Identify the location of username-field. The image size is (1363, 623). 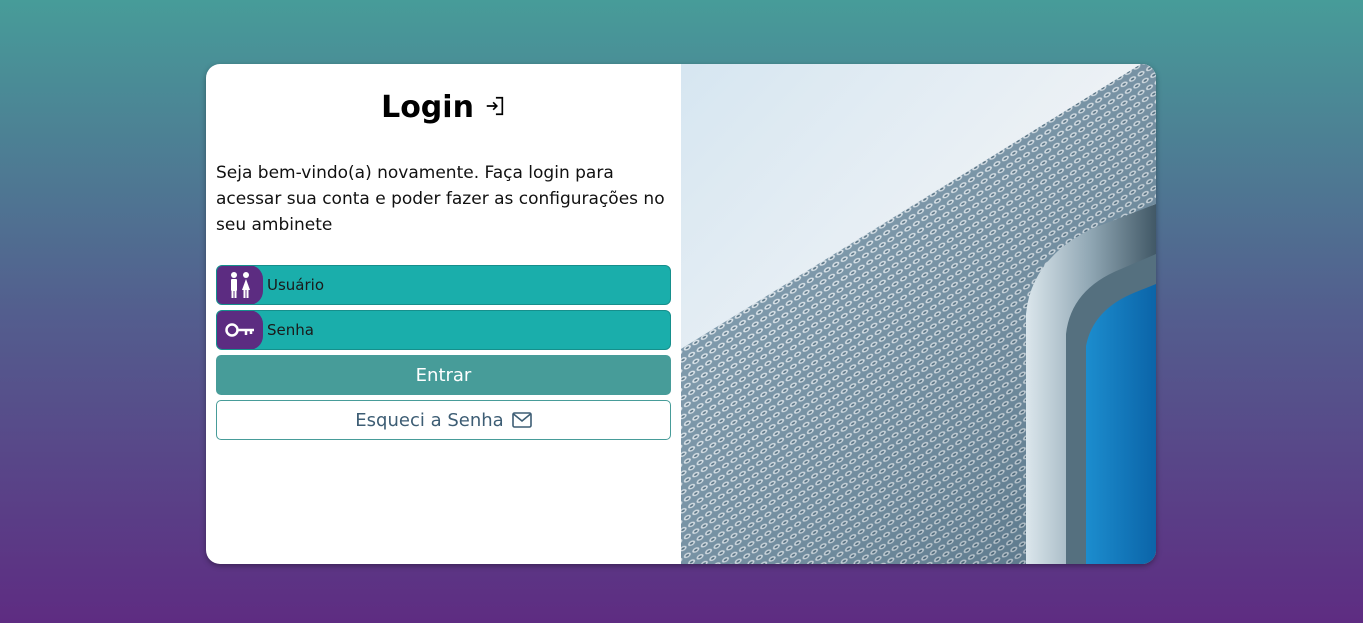
(443, 285).